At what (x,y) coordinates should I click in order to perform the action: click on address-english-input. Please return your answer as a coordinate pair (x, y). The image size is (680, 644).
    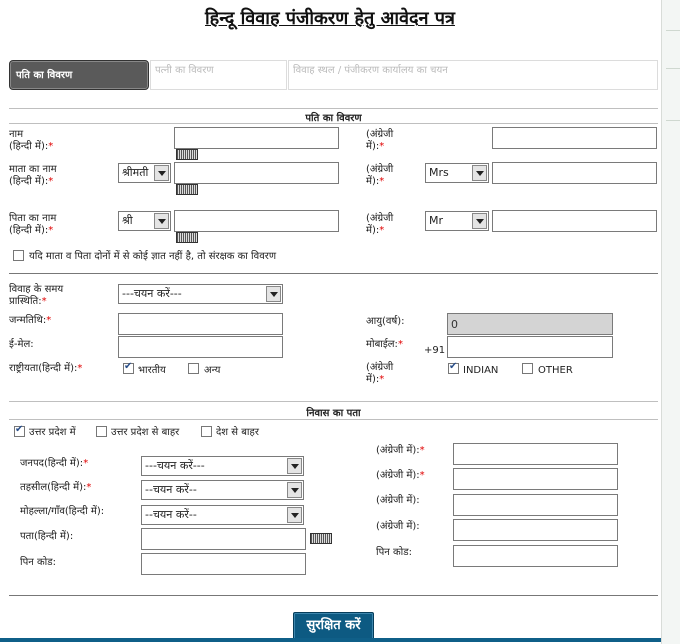
    Looking at the image, I should click on (535, 530).